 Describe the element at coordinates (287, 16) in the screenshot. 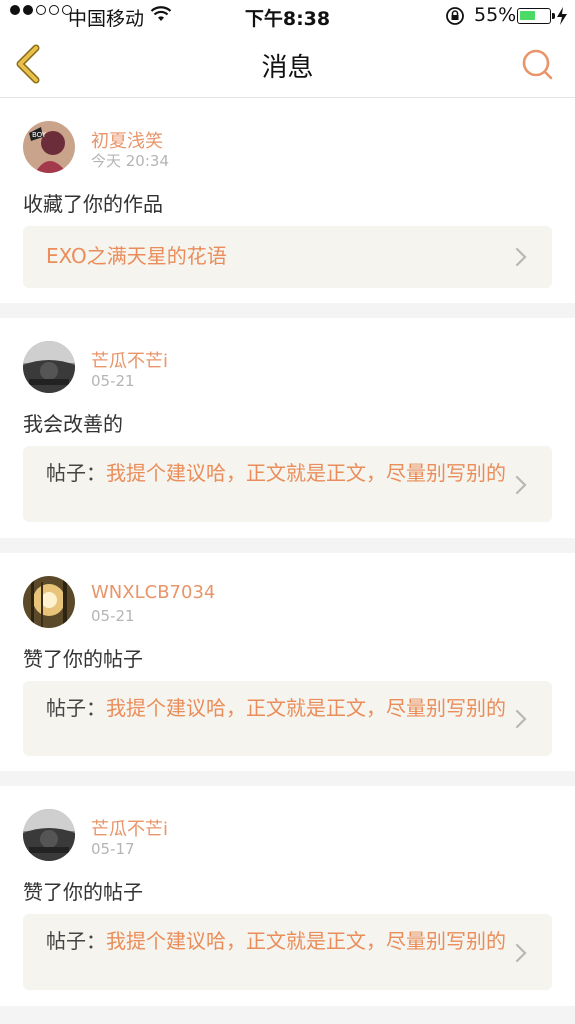

I see `status-bar: 中国移动 下午8:38 55%` at that location.